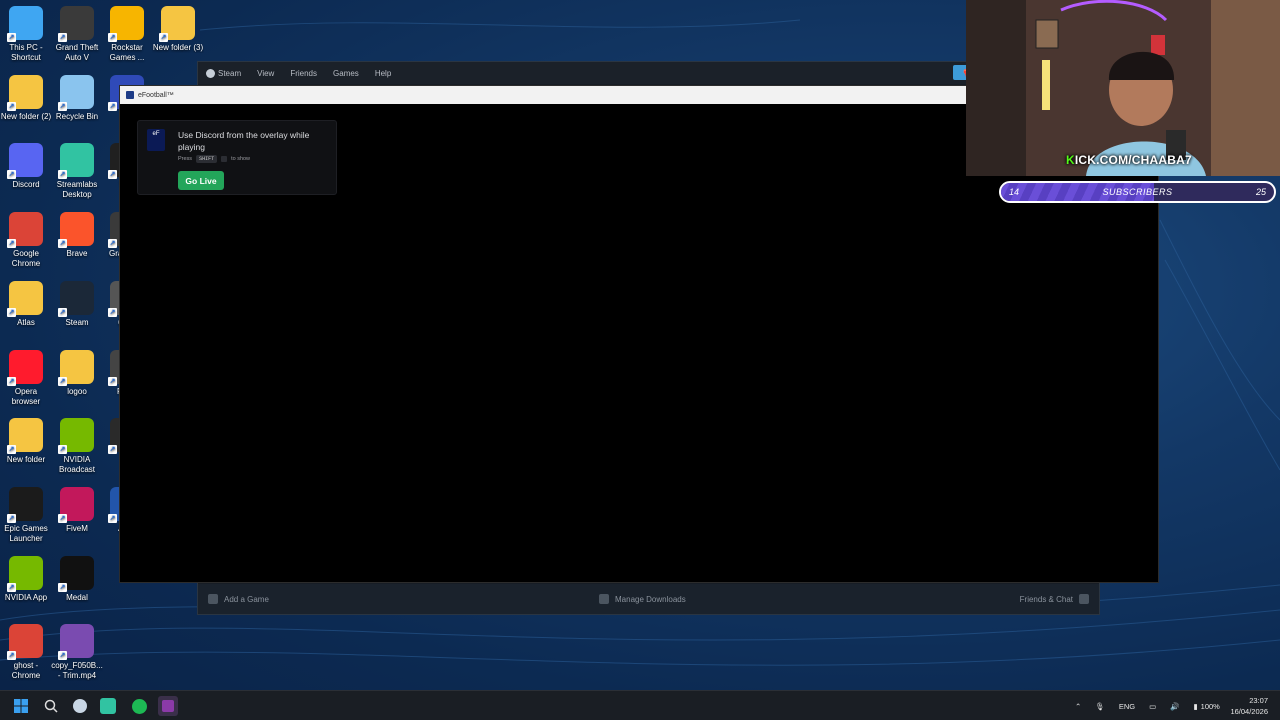 The width and height of the screenshot is (1280, 720). I want to click on go-live-button: Go Live, so click(201, 180).